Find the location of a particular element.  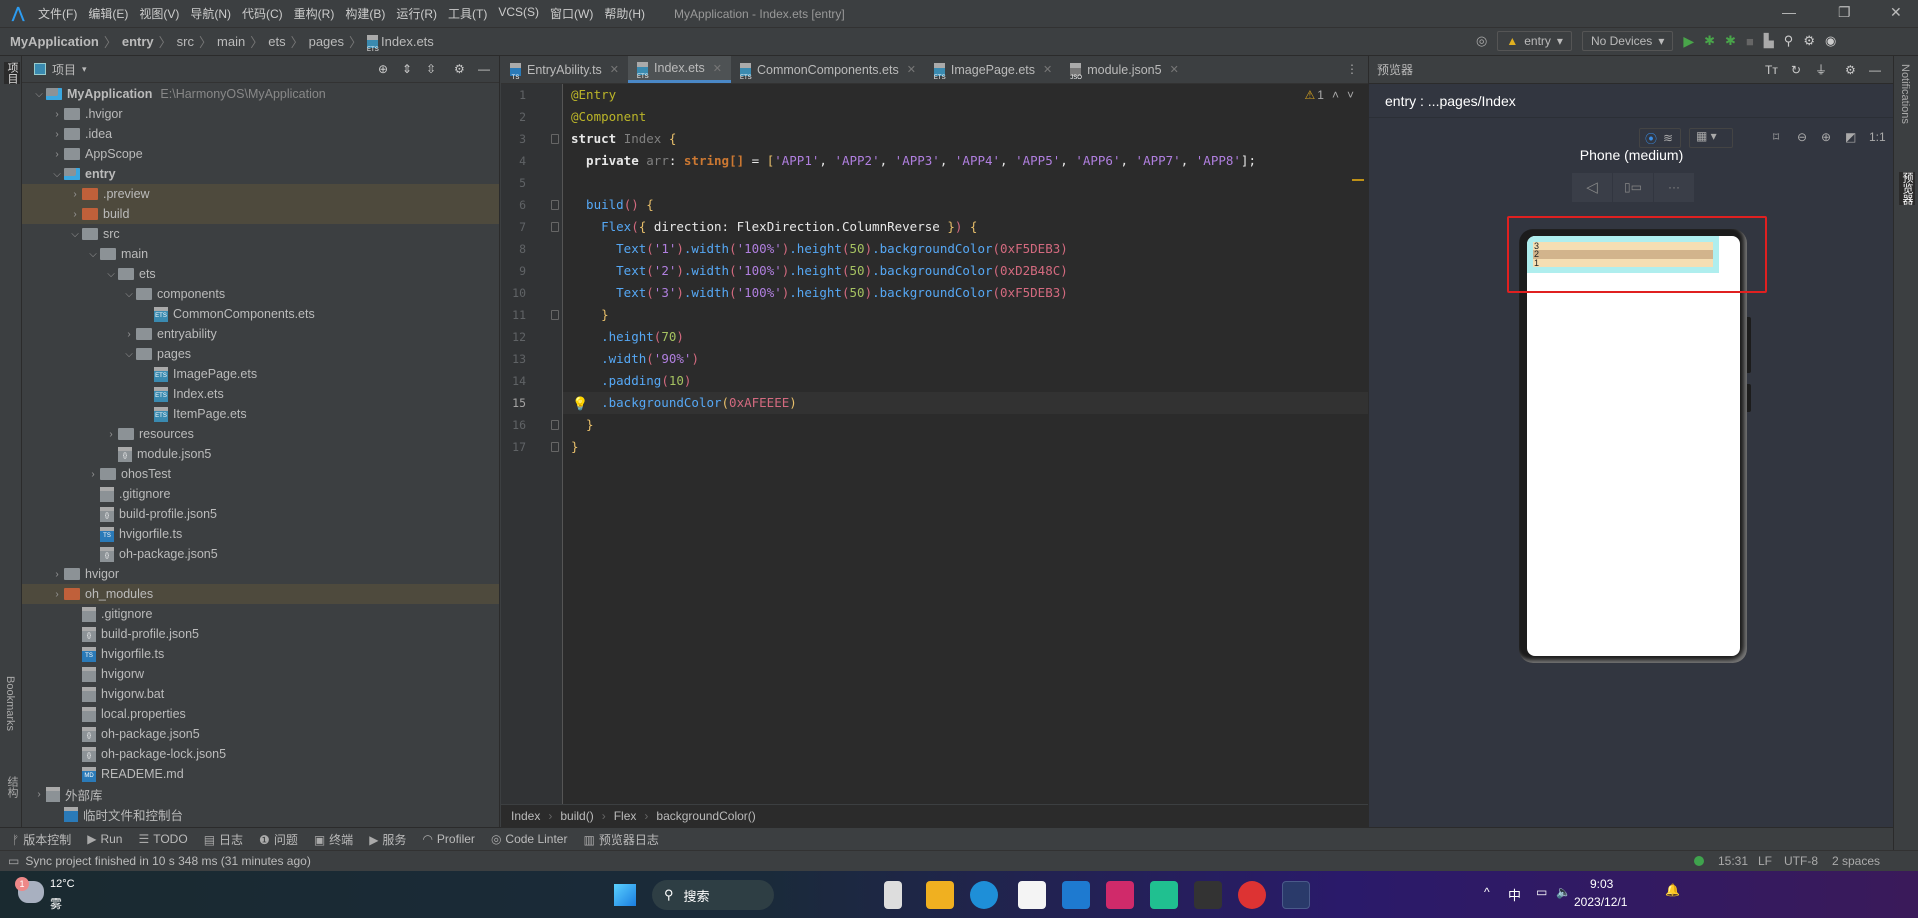

code-line: struct Index { is located at coordinates (623, 139).